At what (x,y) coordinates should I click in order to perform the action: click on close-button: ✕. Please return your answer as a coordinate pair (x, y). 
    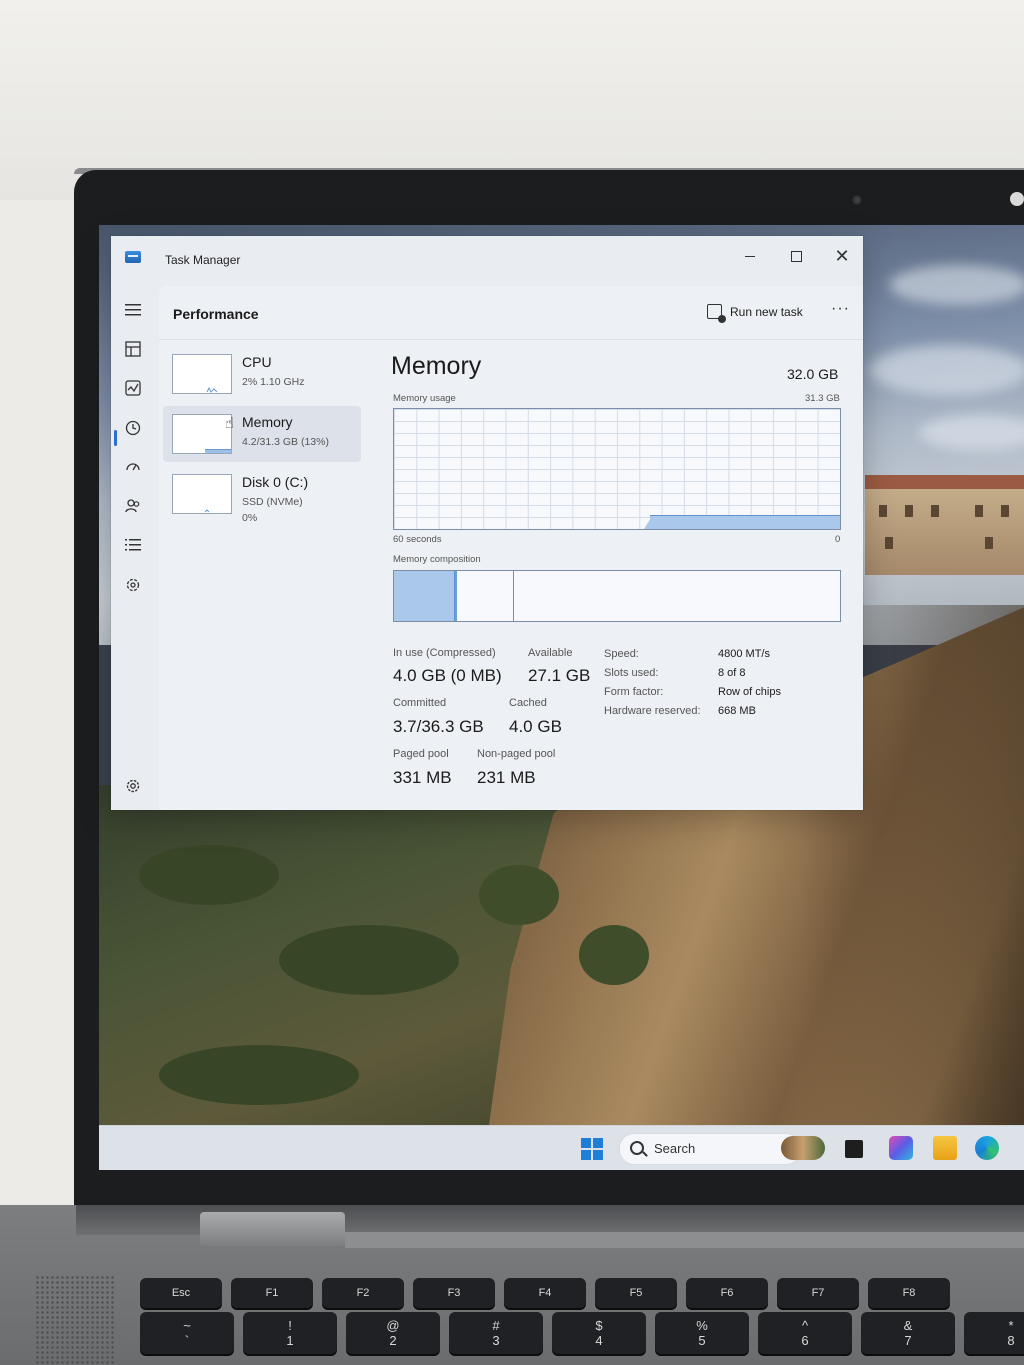
    Looking at the image, I should click on (842, 256).